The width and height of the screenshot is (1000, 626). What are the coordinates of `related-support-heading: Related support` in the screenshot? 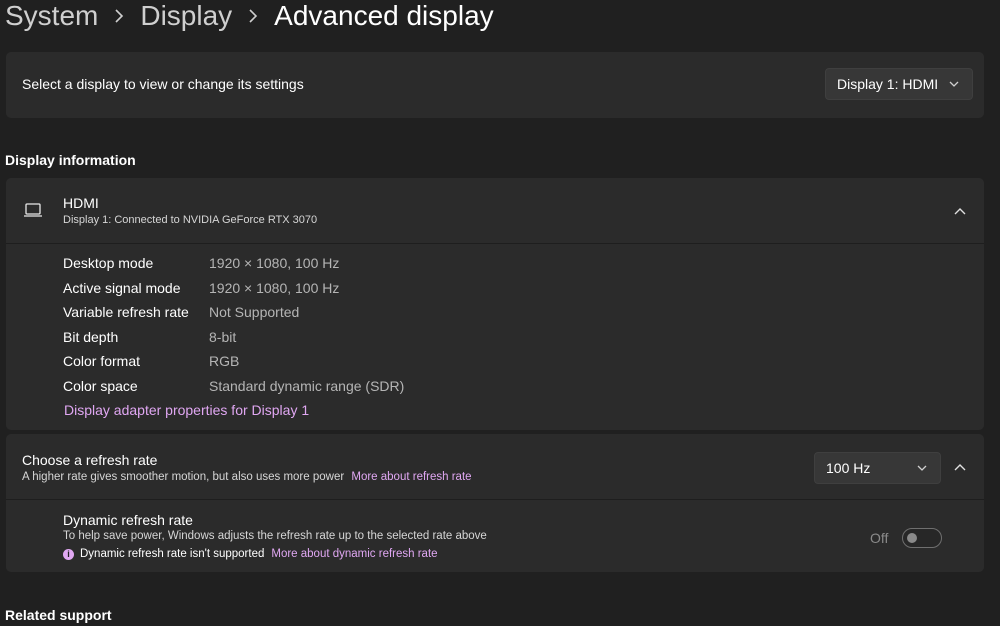 It's located at (58, 615).